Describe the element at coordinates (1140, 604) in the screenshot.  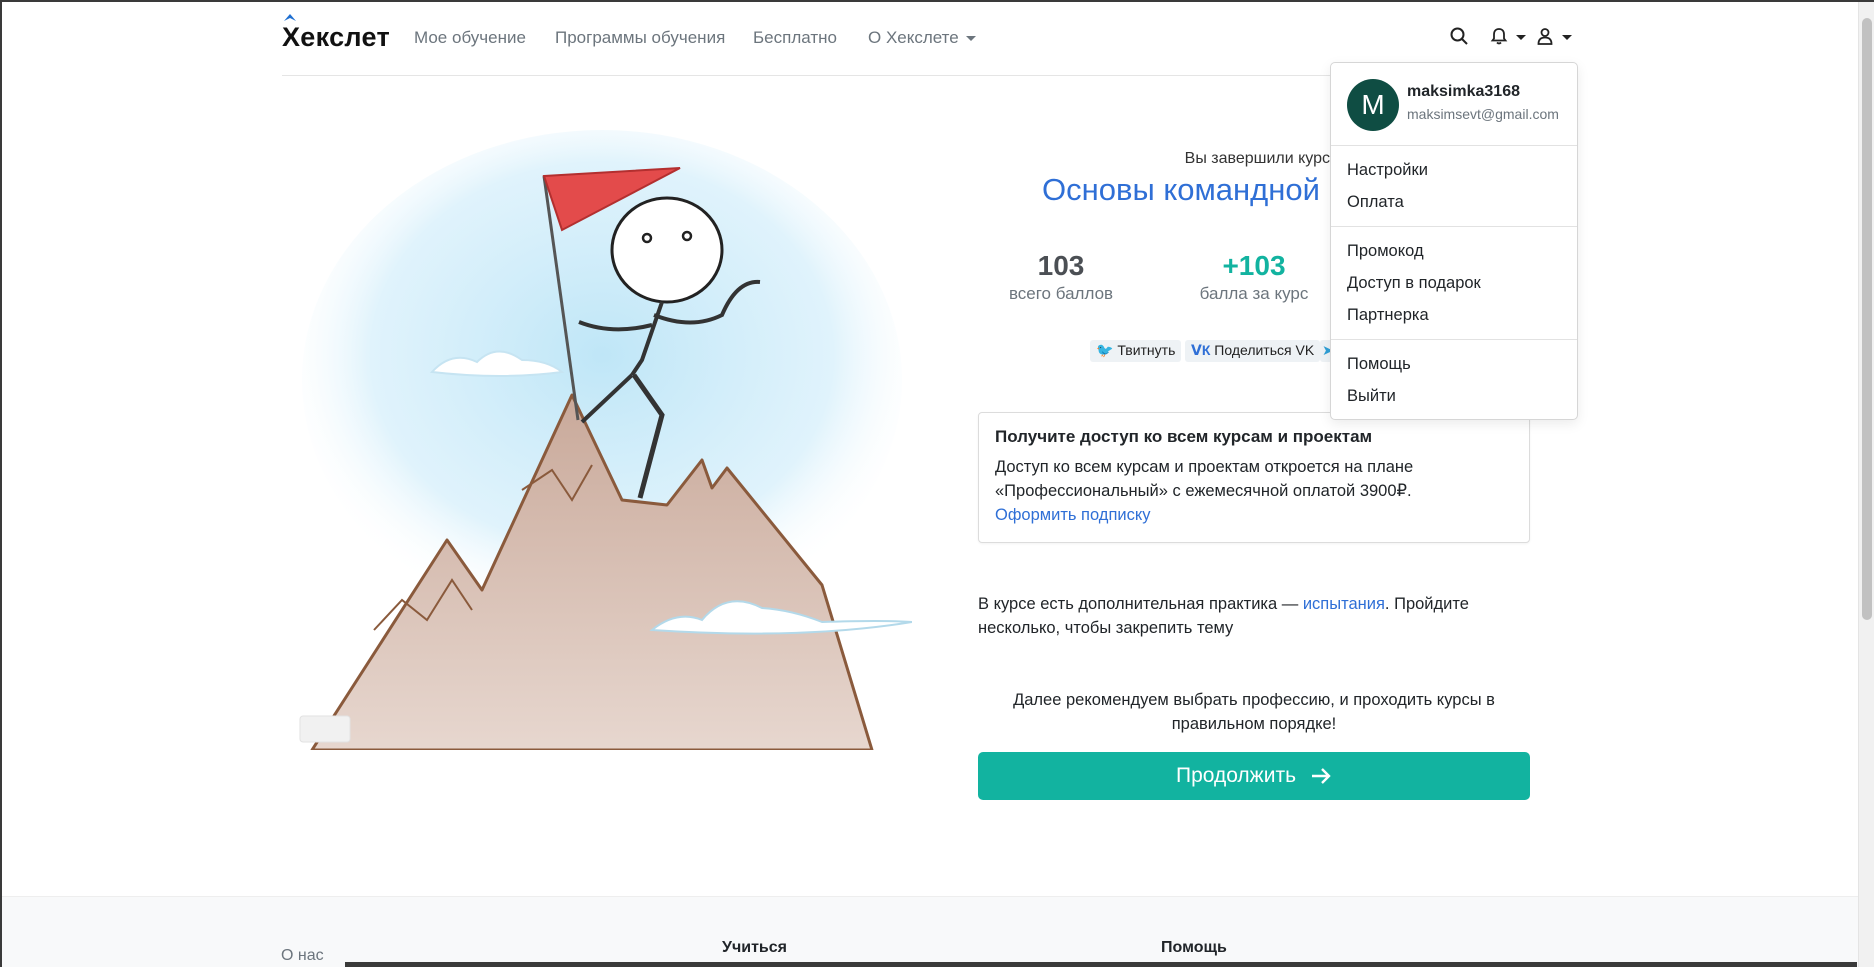
I see `practice-prefix: В курсе есть дополнительная практика —` at that location.